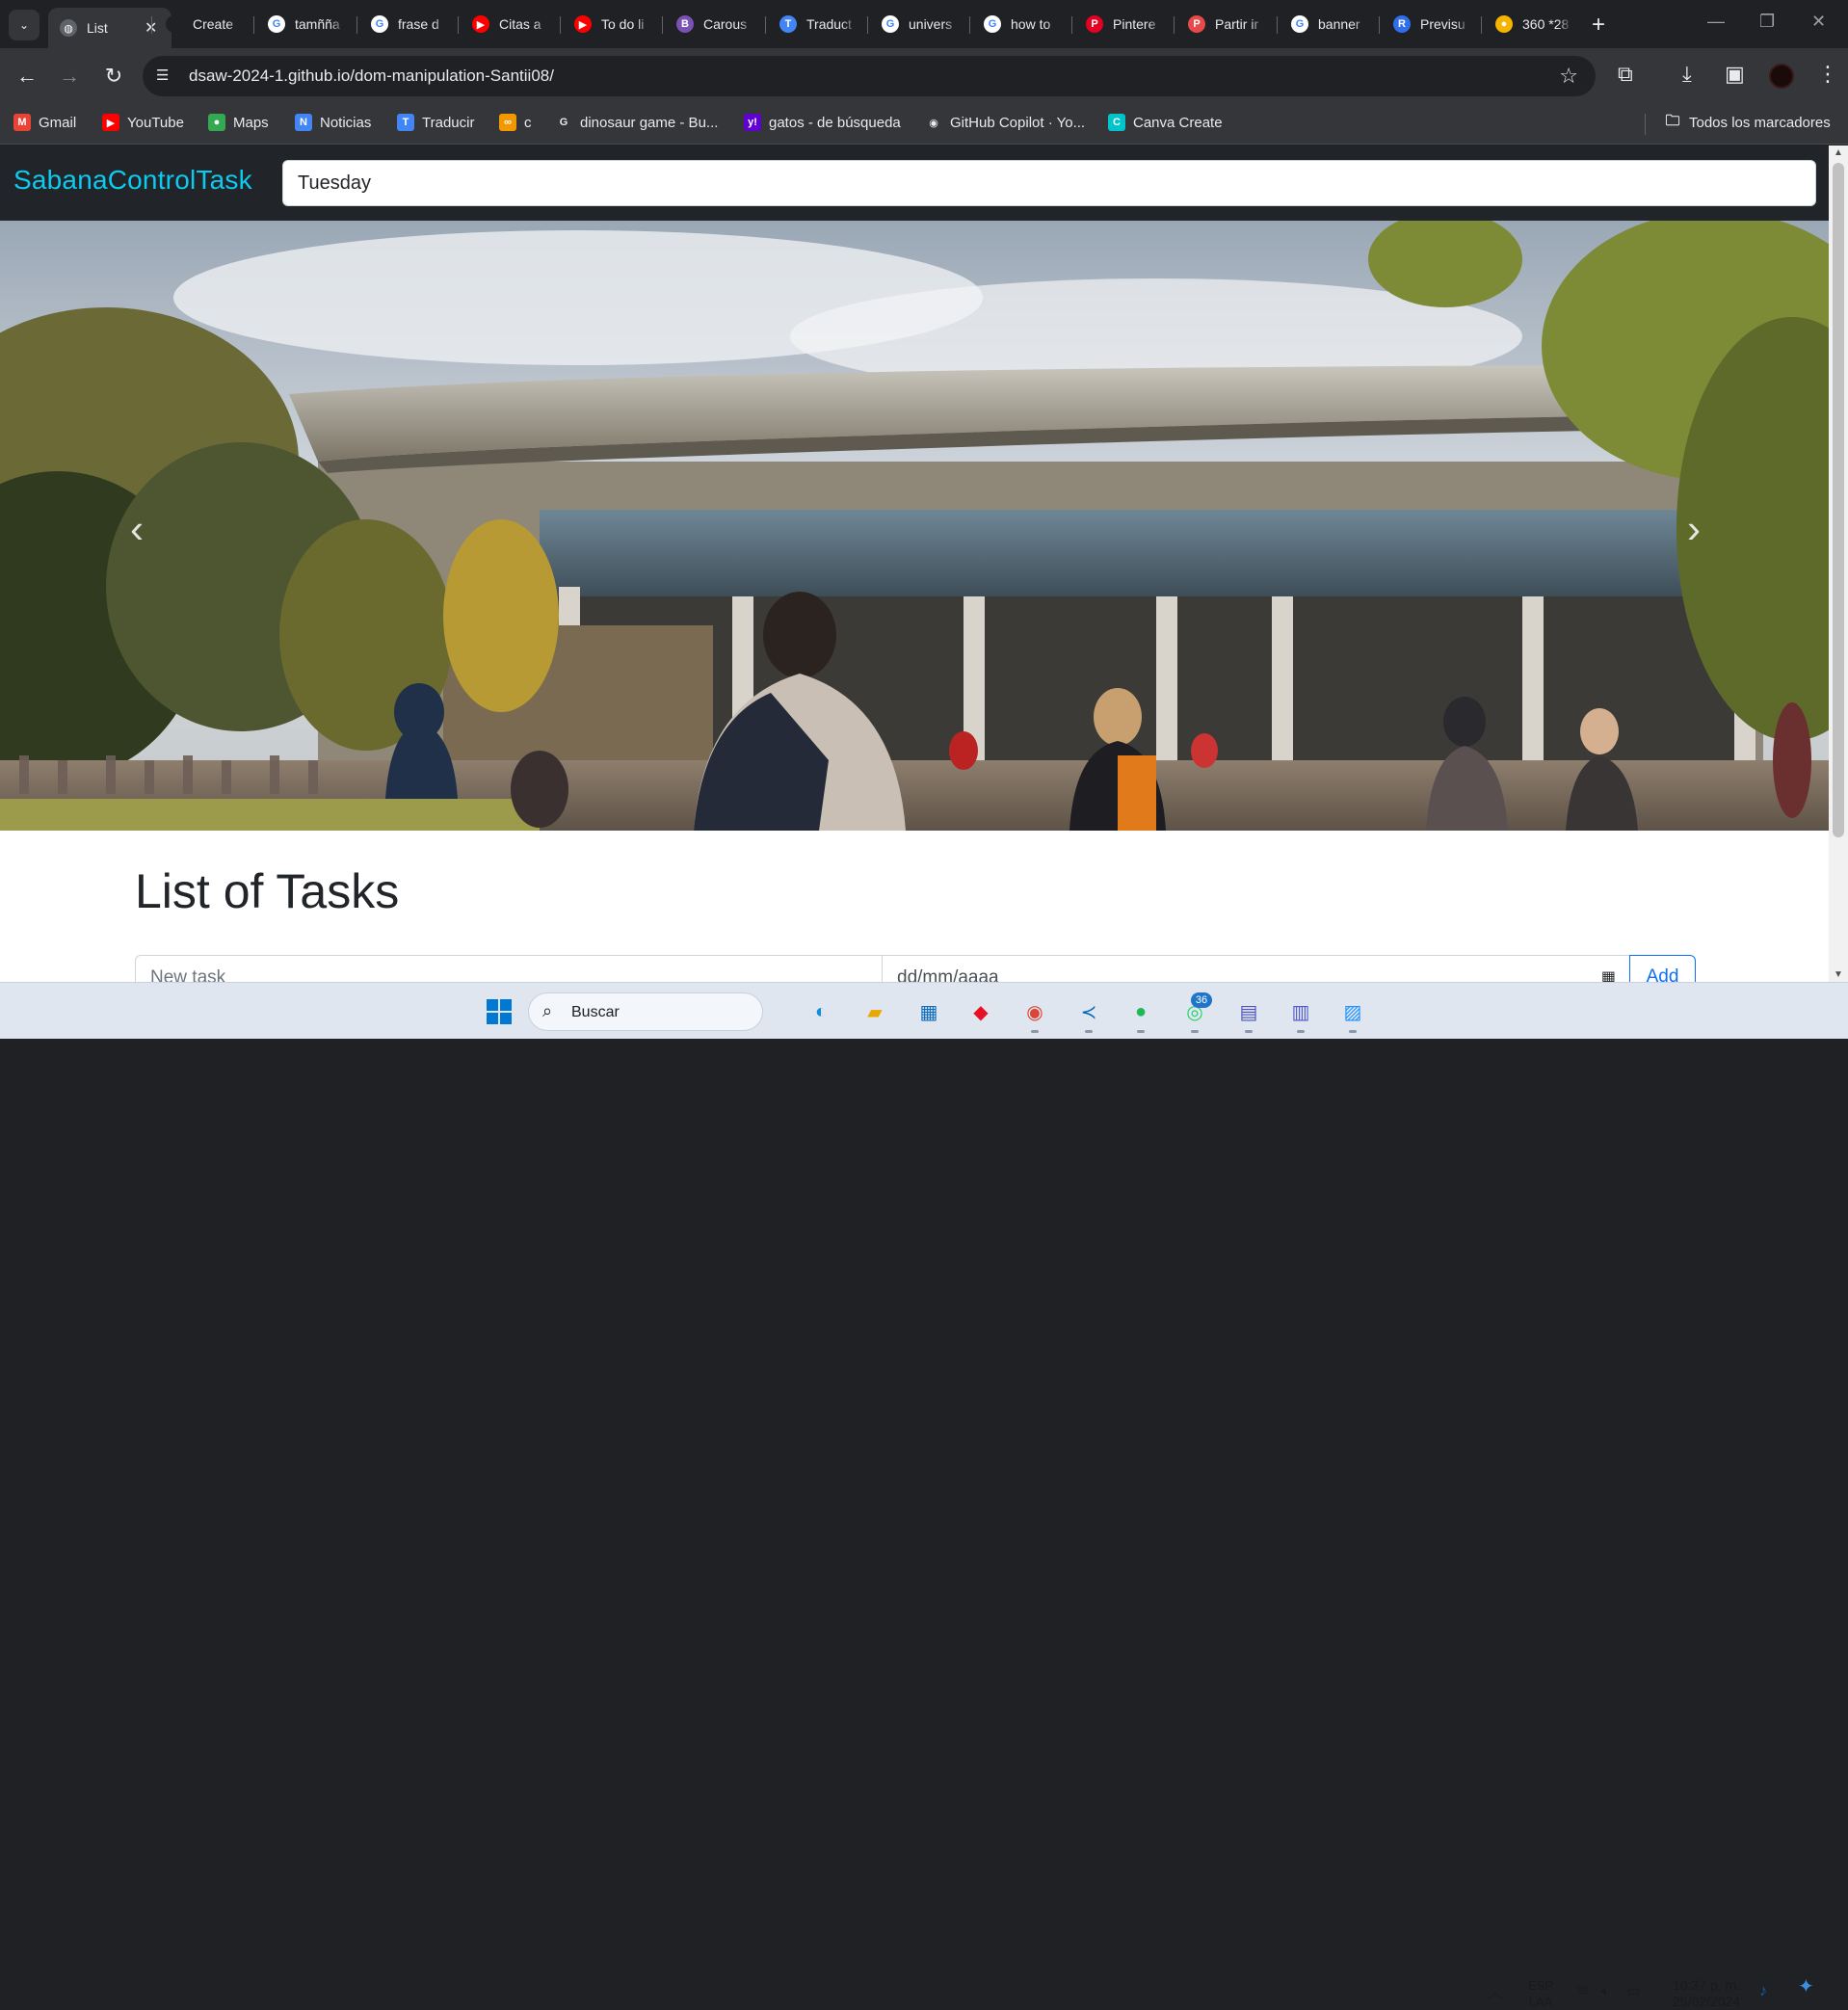  What do you see at coordinates (45, 123) in the screenshot?
I see `bookmark-item: M Gmail` at bounding box center [45, 123].